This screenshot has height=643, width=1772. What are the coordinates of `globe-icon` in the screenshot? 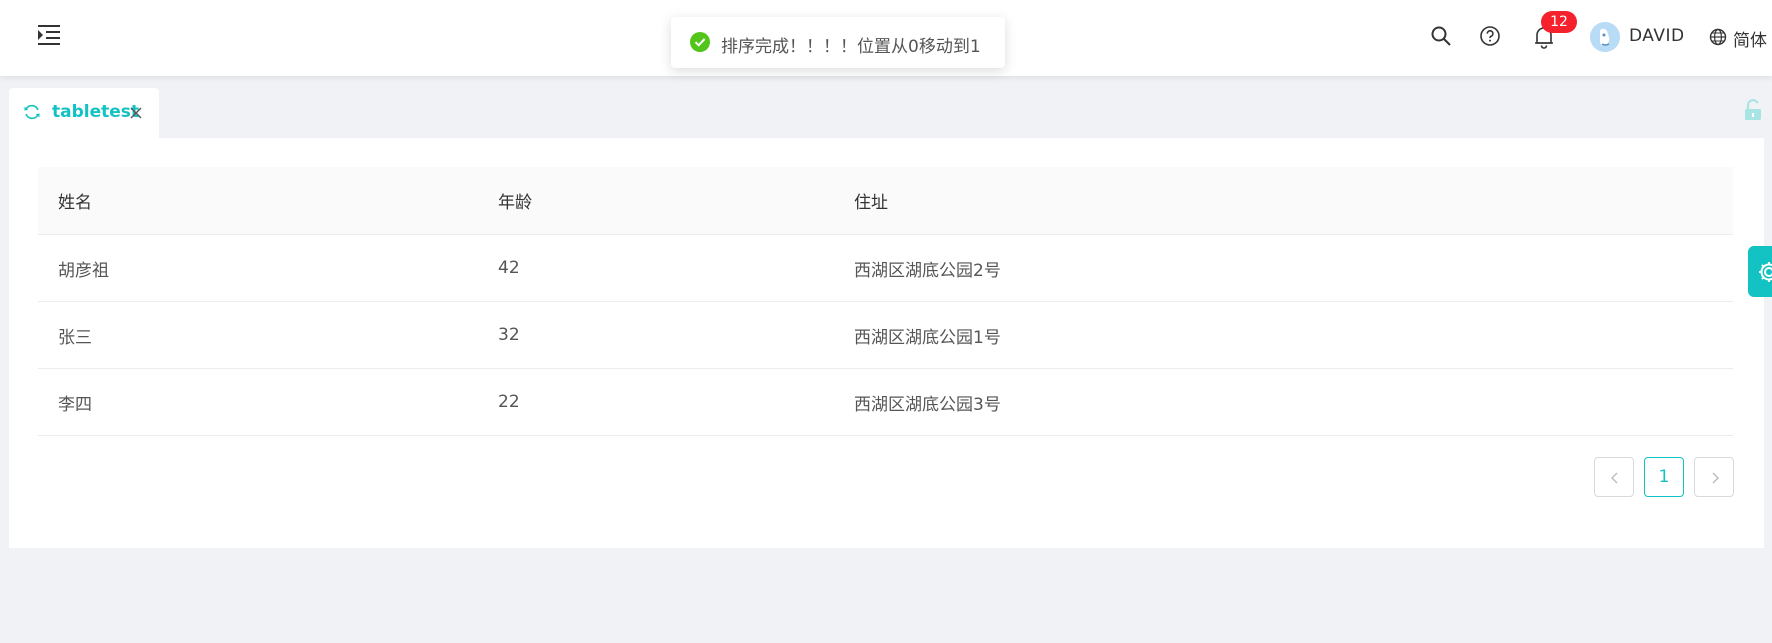 It's located at (1718, 37).